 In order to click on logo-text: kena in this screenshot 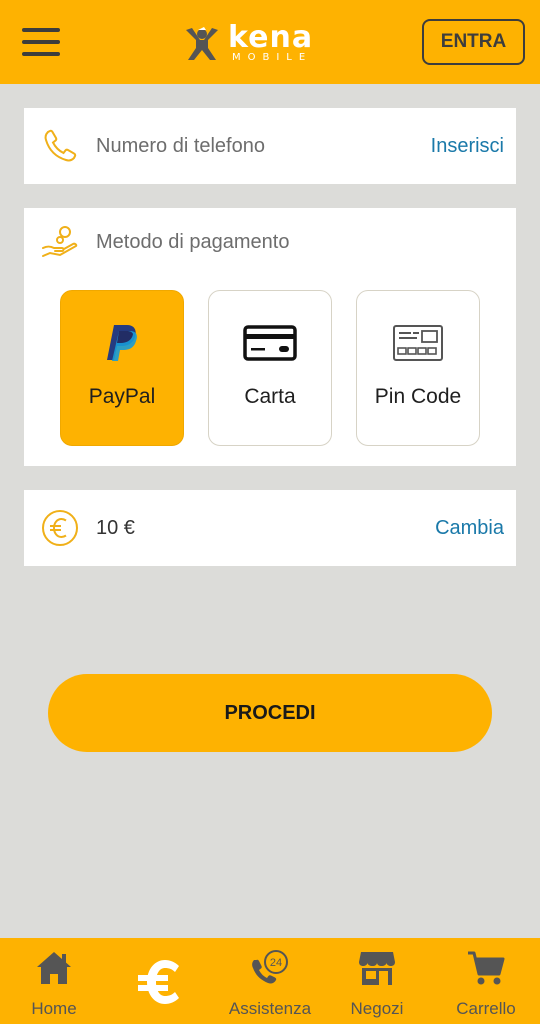, I will do `click(271, 37)`.